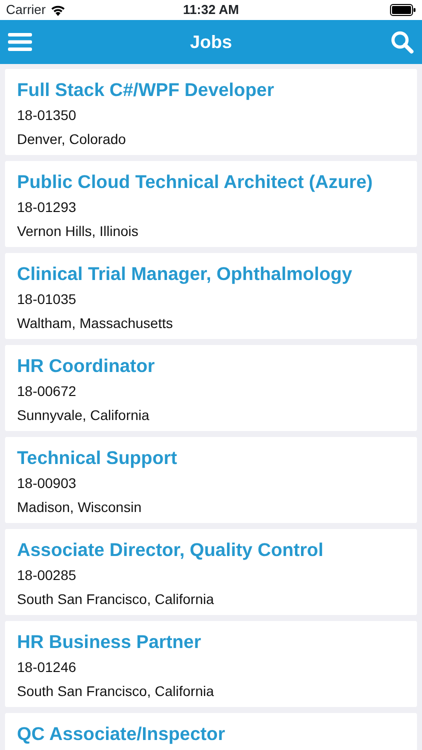 This screenshot has width=422, height=750. I want to click on job-card: HR Business Partner 18-01246 South San Francisco, California, so click(211, 664).